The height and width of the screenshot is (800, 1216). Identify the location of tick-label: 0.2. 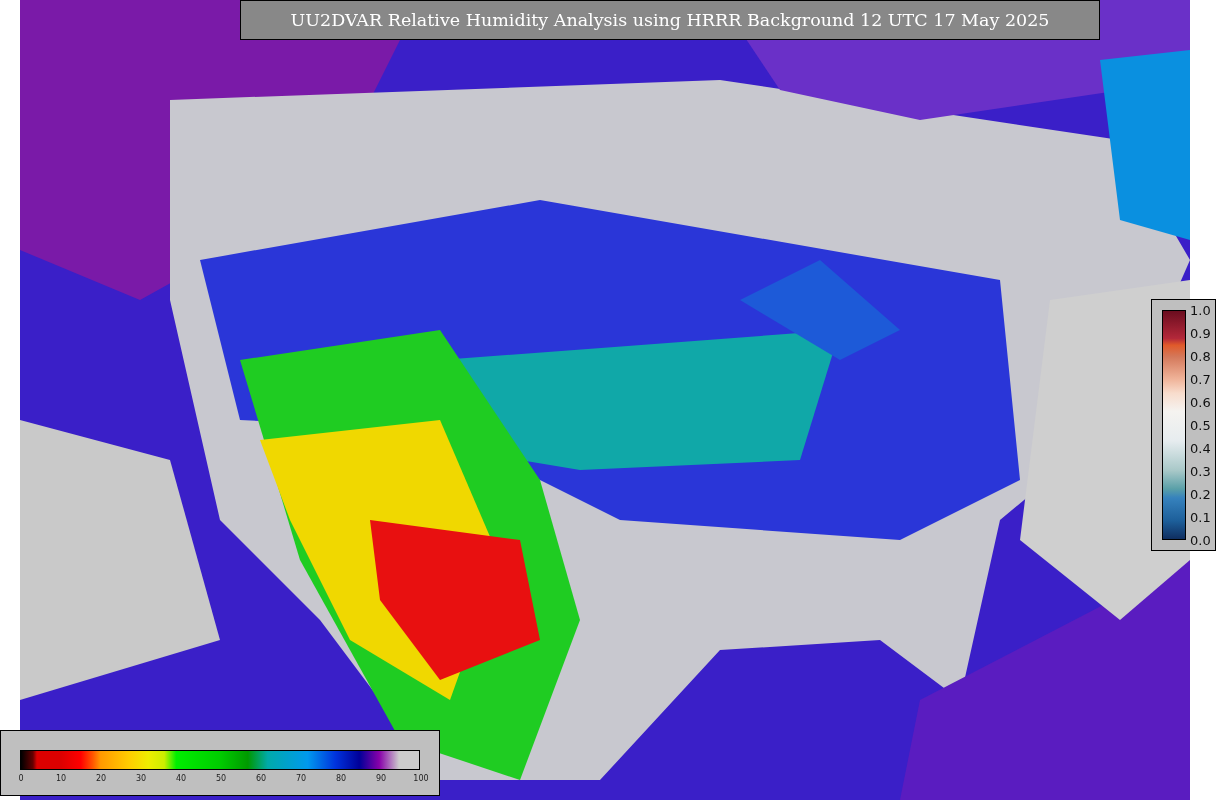
(1200, 495).